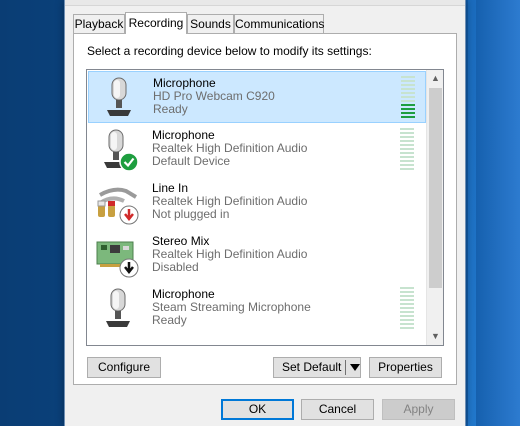 The width and height of the screenshot is (520, 426). Describe the element at coordinates (257, 409) in the screenshot. I see `ok-button: OK` at that location.